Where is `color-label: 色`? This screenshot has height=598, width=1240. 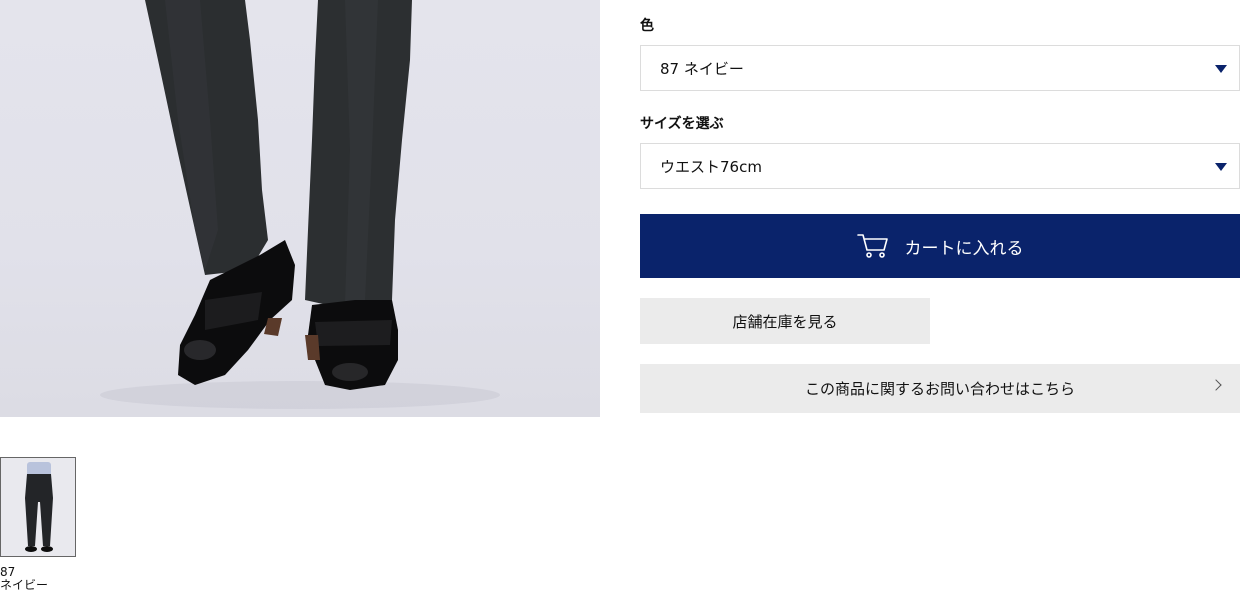 color-label: 色 is located at coordinates (647, 26).